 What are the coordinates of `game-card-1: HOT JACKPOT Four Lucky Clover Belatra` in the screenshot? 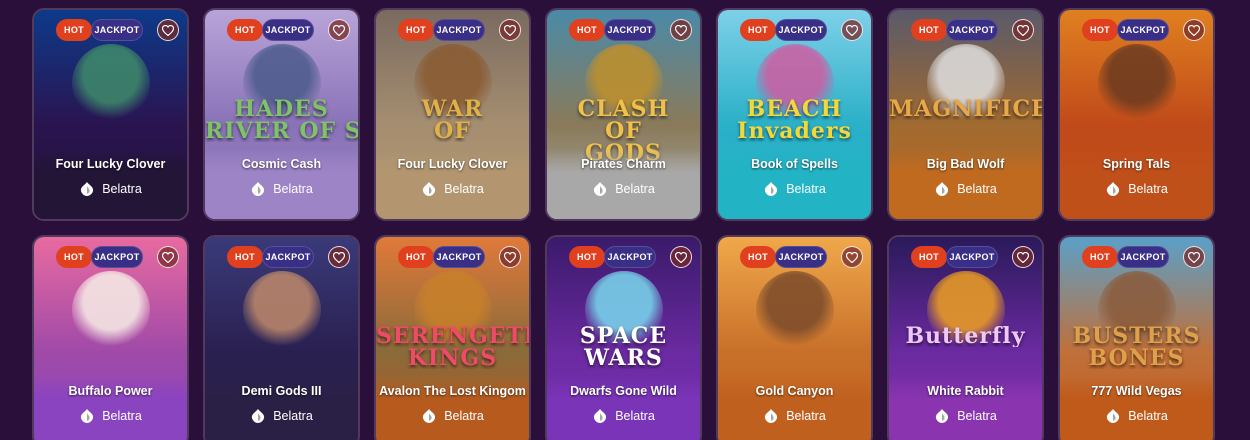 It's located at (110, 114).